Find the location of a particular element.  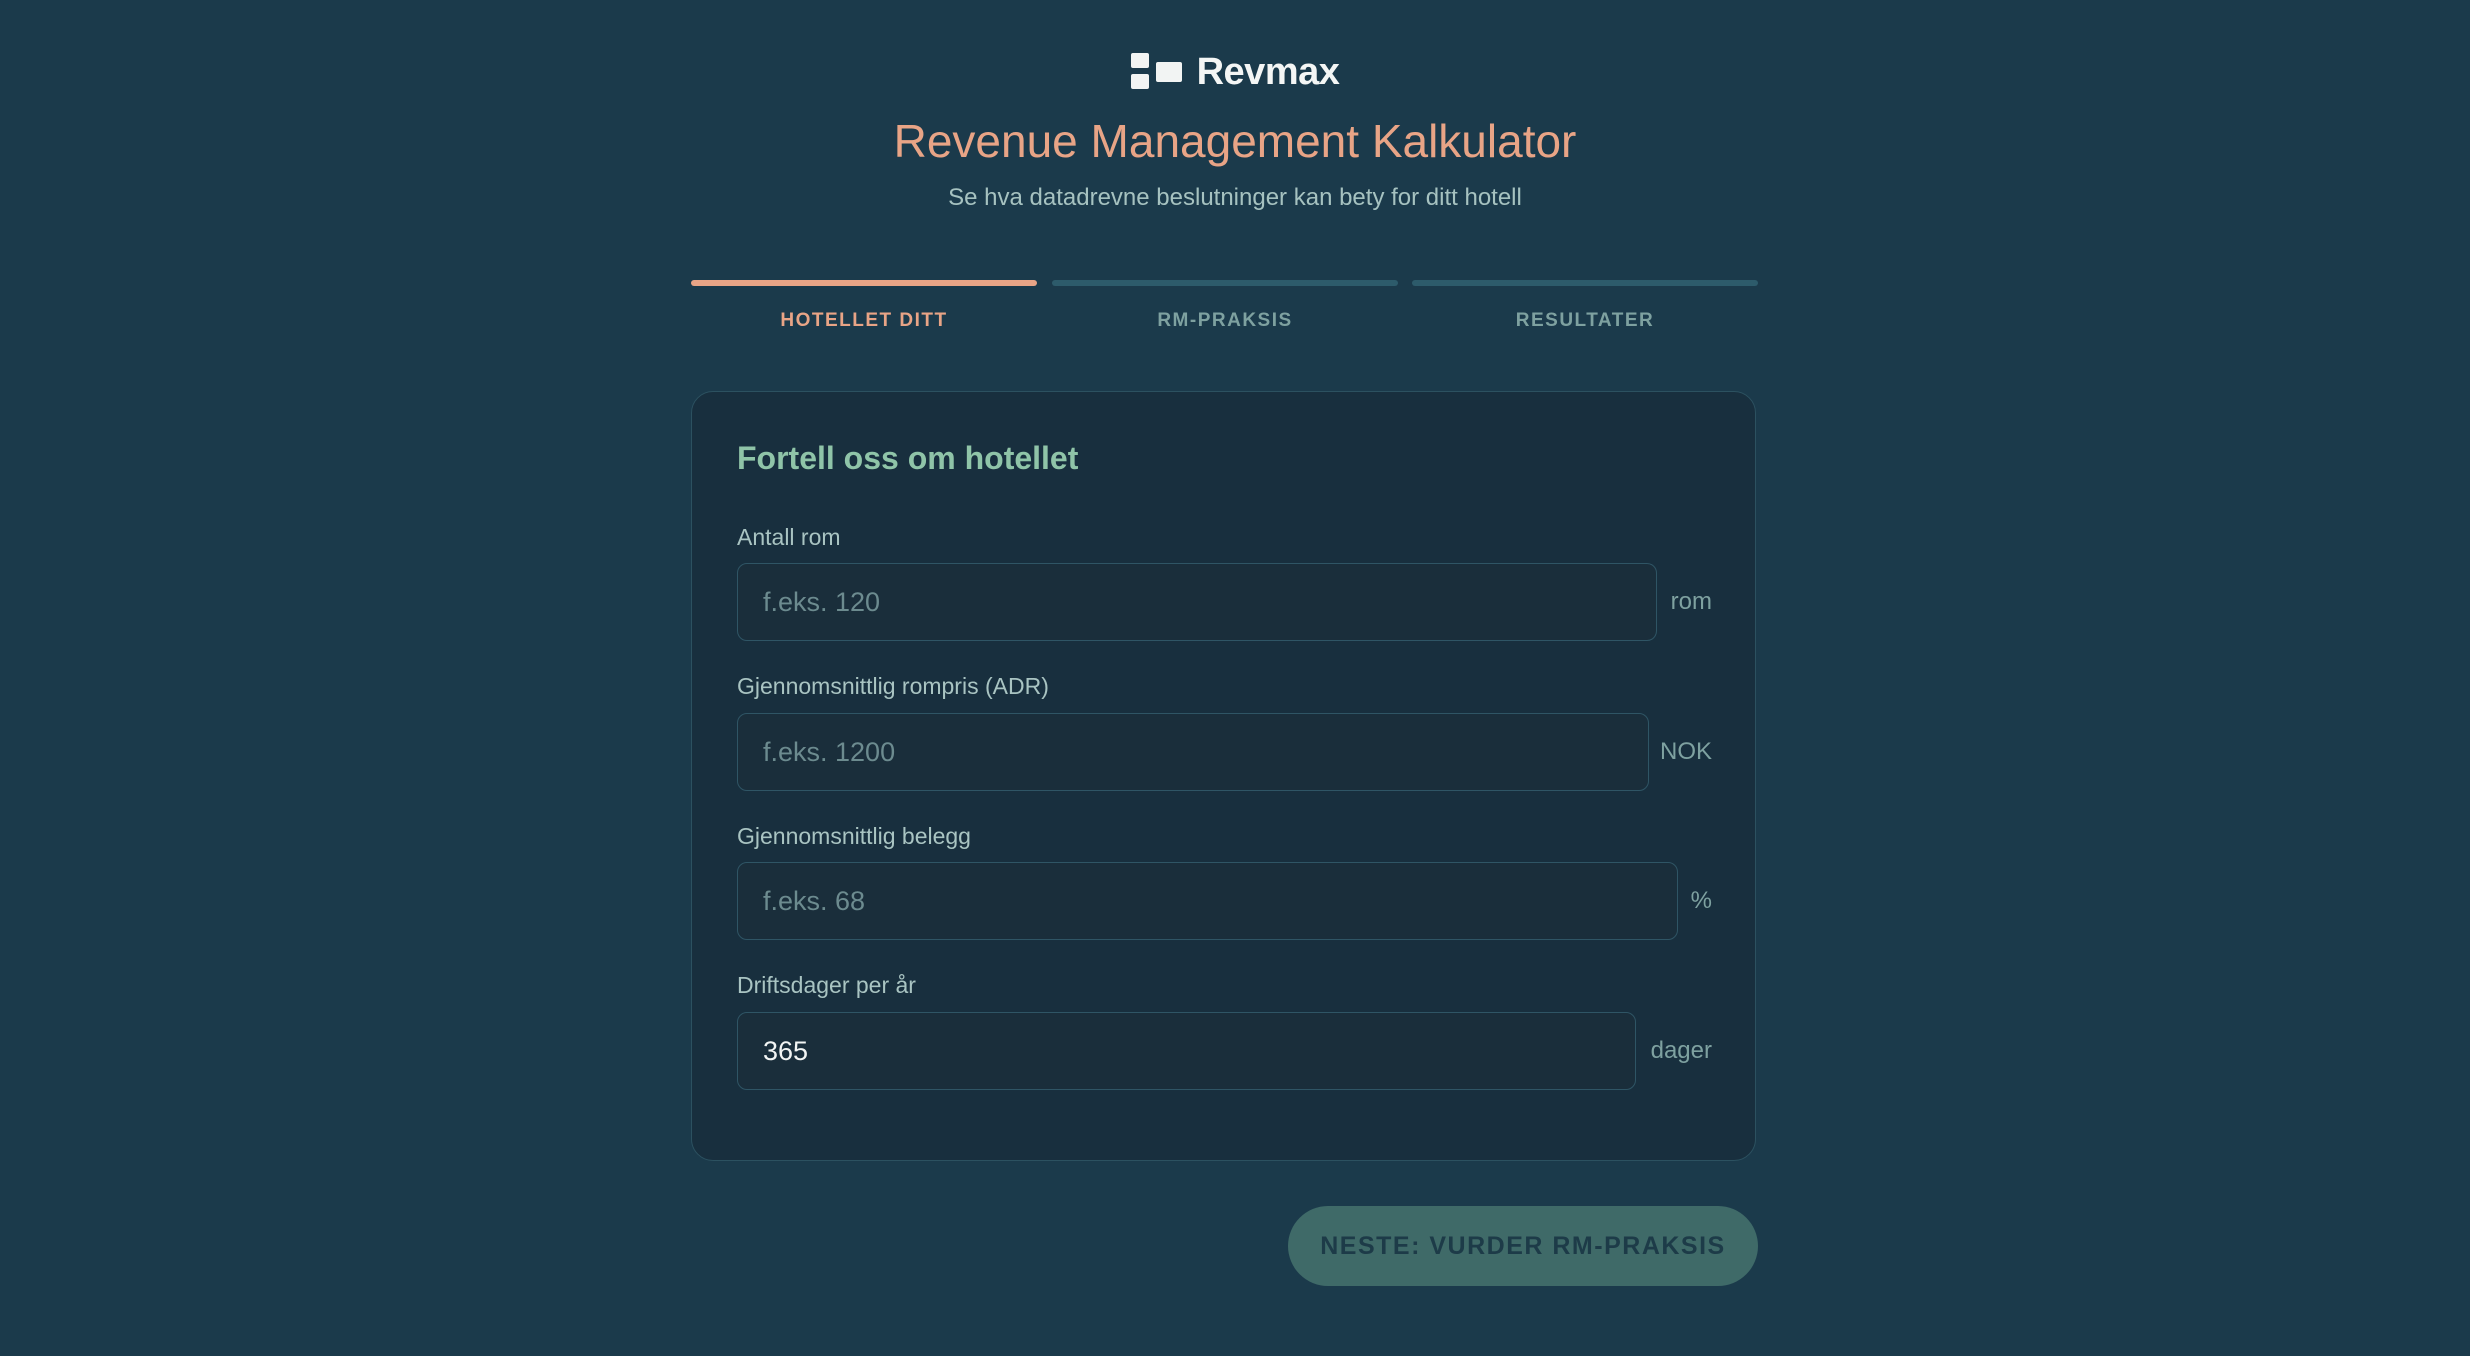

occupancy-unit: % is located at coordinates (1701, 900).